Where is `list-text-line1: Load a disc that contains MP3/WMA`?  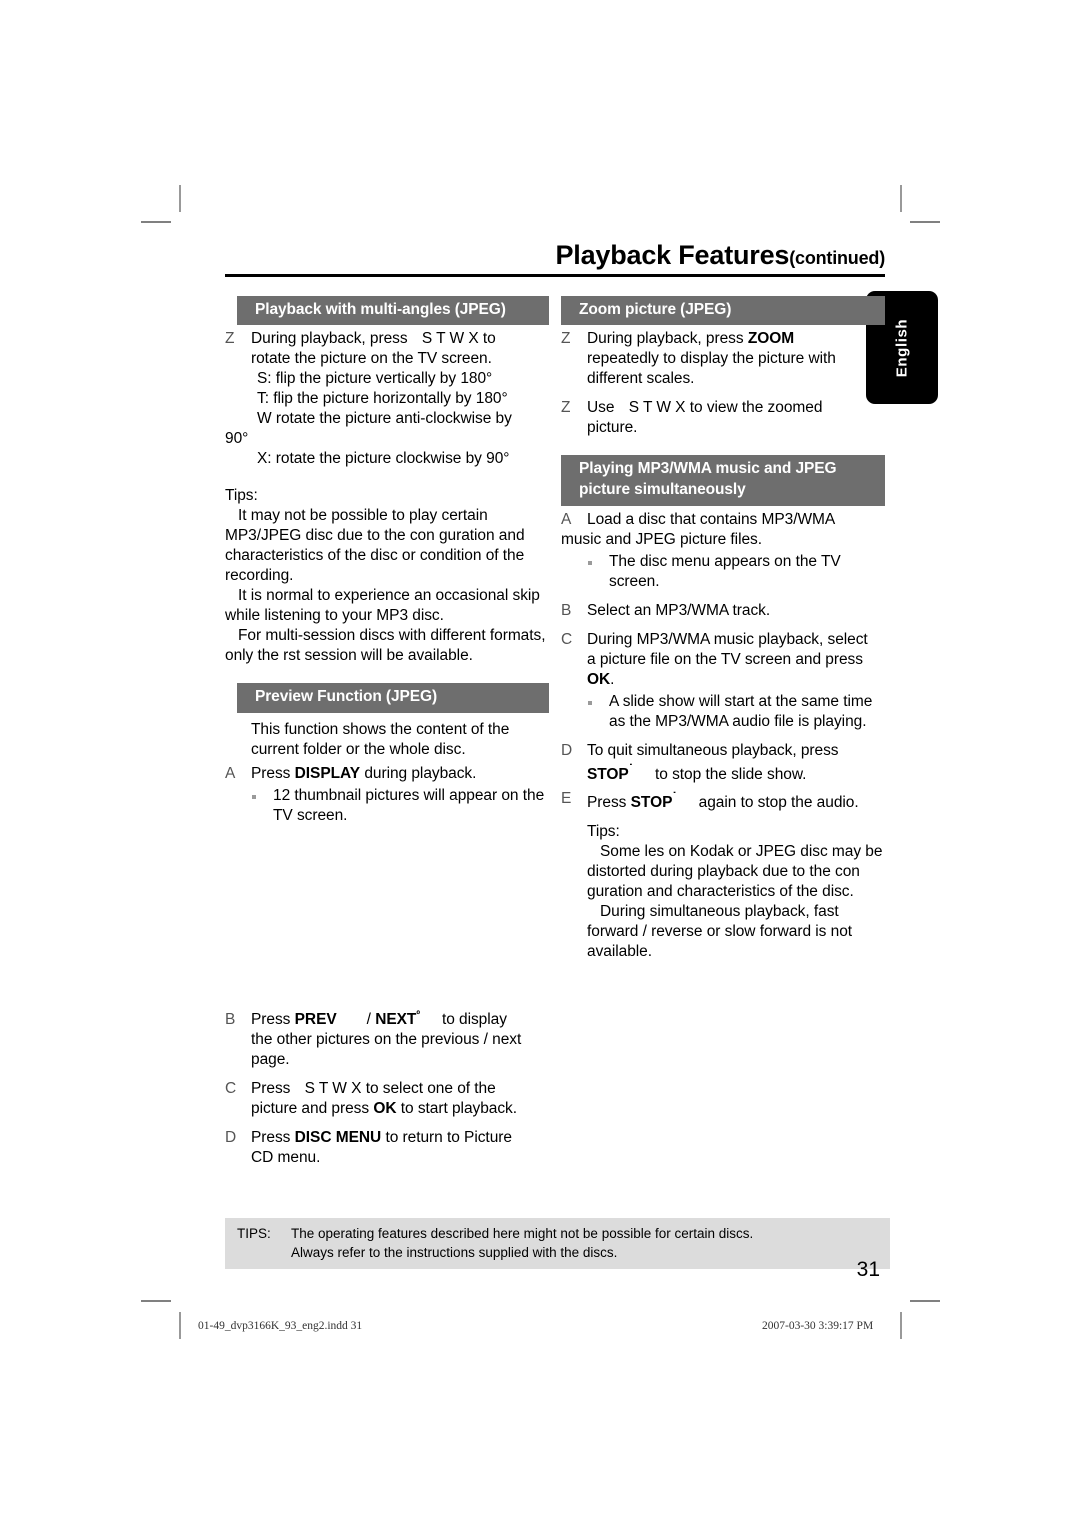
list-text-line1: Load a disc that contains MP3/WMA is located at coordinates (711, 520).